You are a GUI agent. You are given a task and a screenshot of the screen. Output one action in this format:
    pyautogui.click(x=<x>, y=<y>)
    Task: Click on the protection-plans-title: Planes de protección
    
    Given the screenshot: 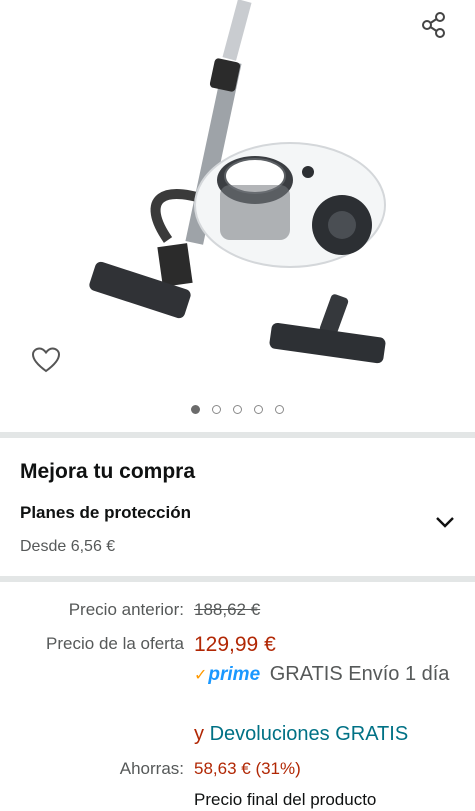 What is the action you would take?
    pyautogui.click(x=105, y=512)
    